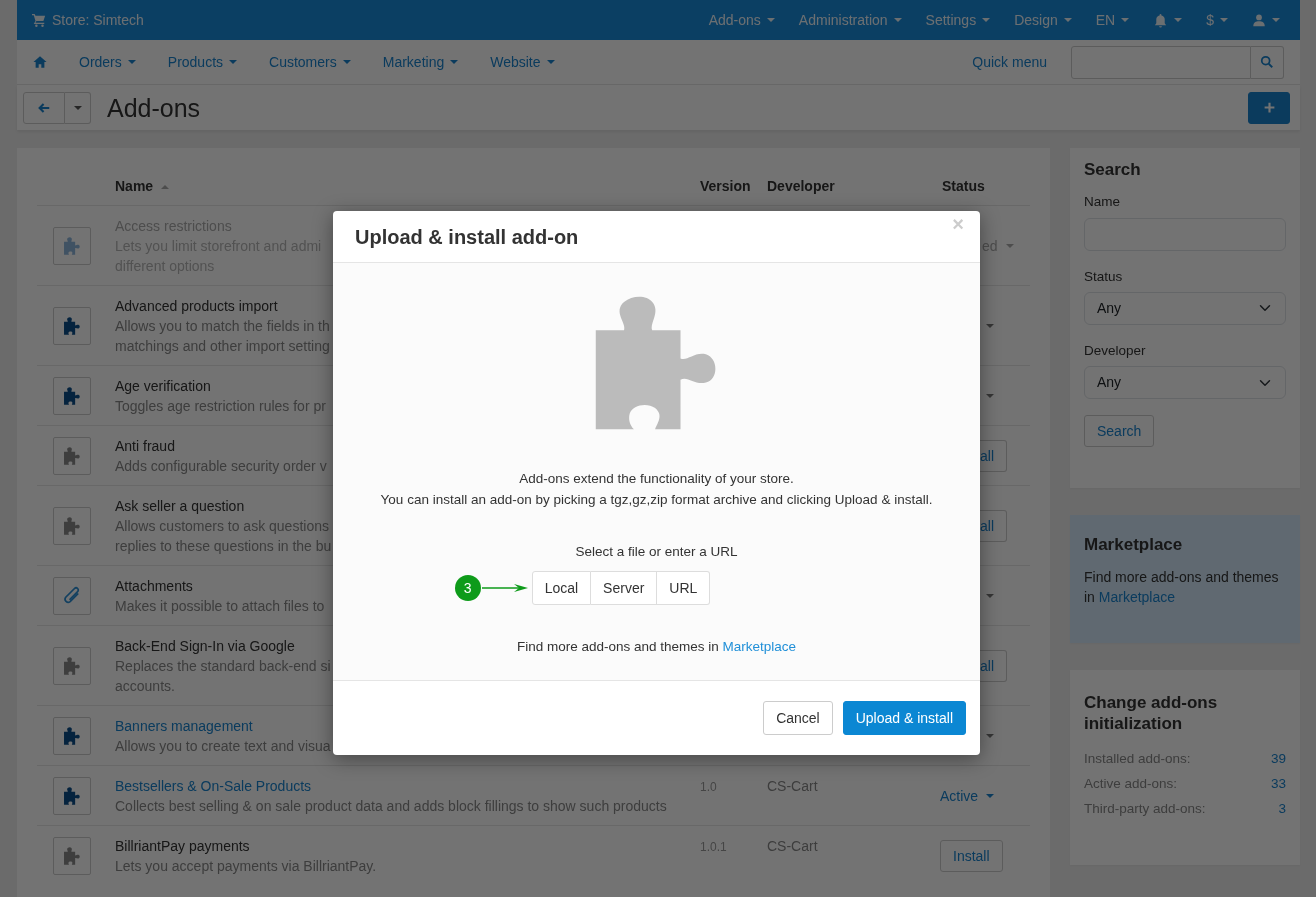  I want to click on top-menu: Design, so click(1043, 20).